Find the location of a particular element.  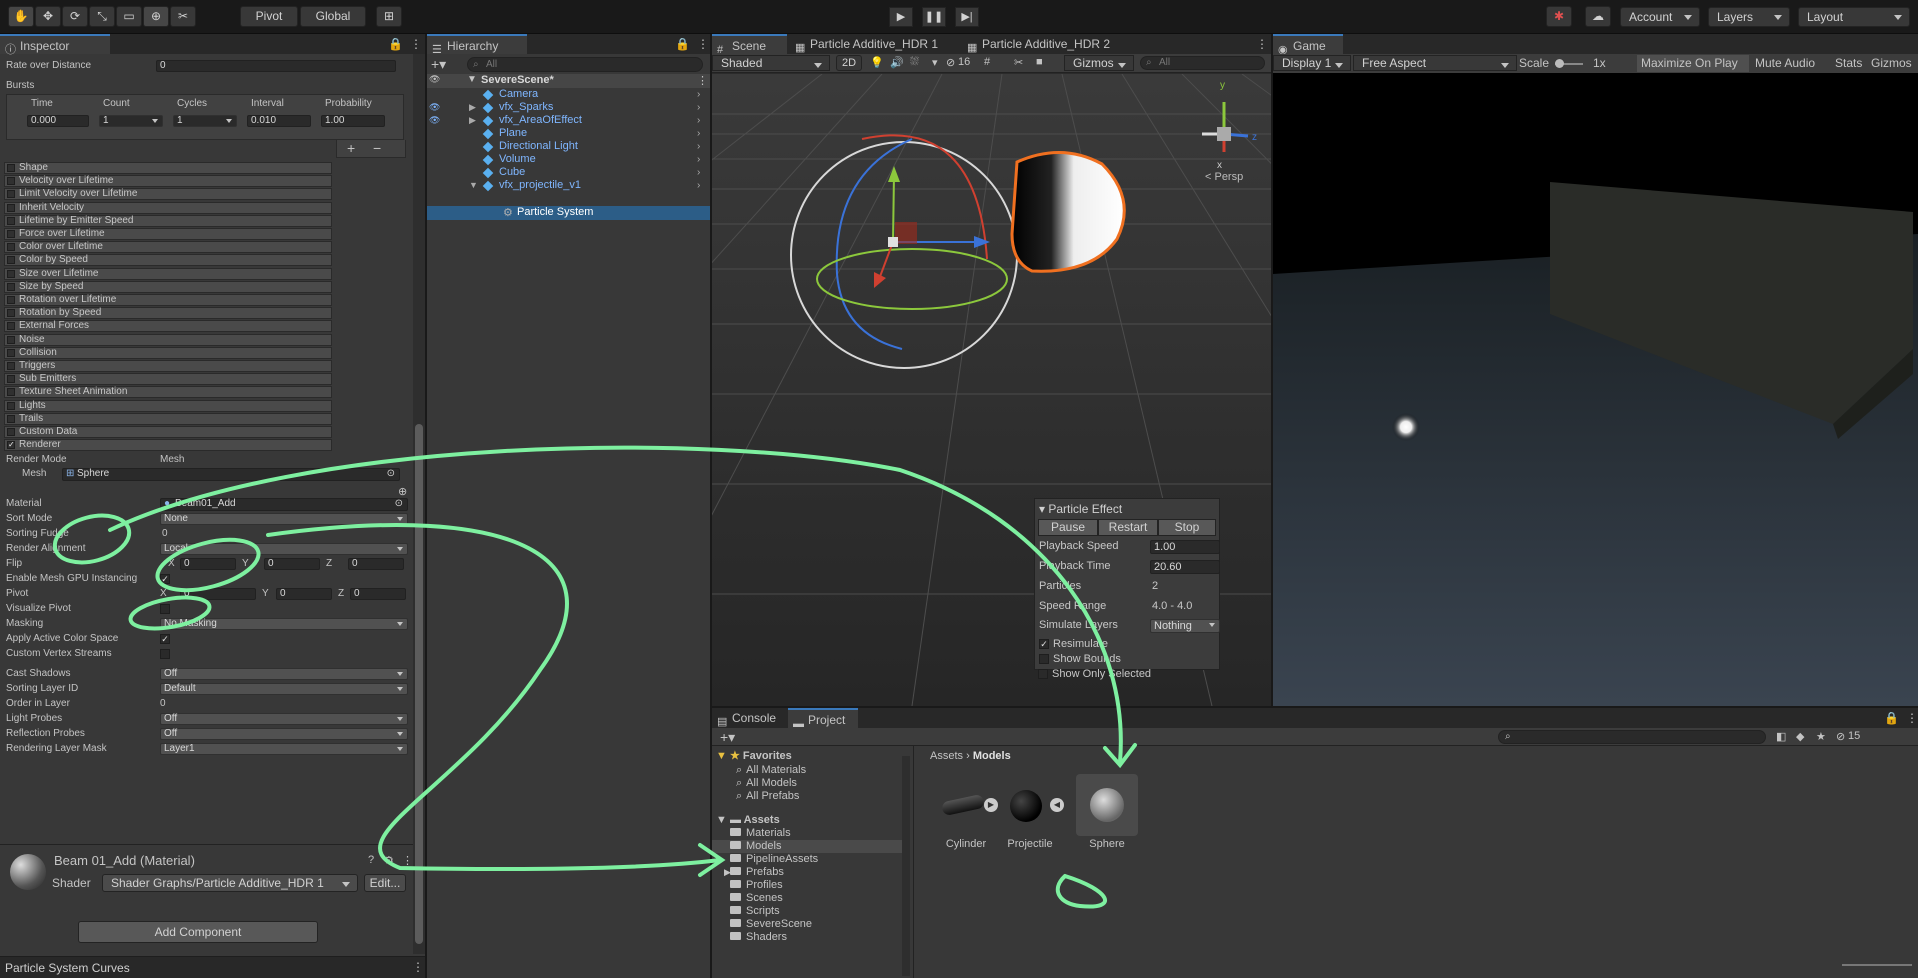

module-noise: Noise is located at coordinates (168, 339).